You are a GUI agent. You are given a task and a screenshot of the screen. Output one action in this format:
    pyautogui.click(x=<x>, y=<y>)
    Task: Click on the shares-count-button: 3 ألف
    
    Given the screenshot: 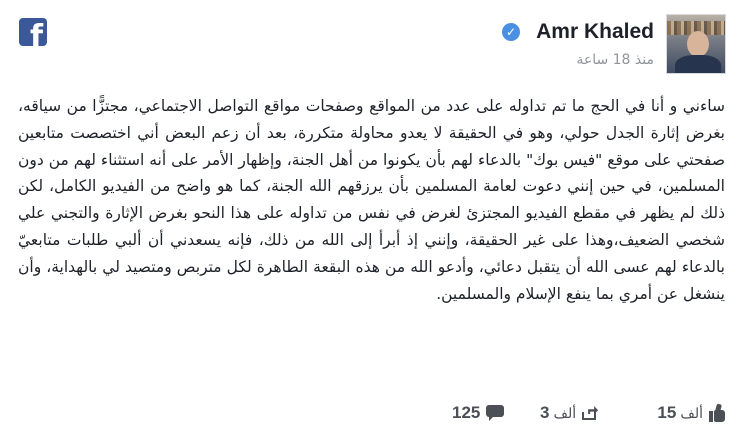 What is the action you would take?
    pyautogui.click(x=570, y=413)
    